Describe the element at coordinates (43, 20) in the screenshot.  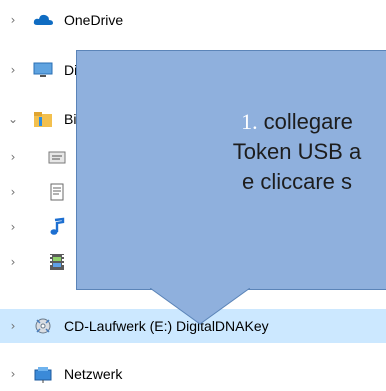
I see `onedrive-icon` at that location.